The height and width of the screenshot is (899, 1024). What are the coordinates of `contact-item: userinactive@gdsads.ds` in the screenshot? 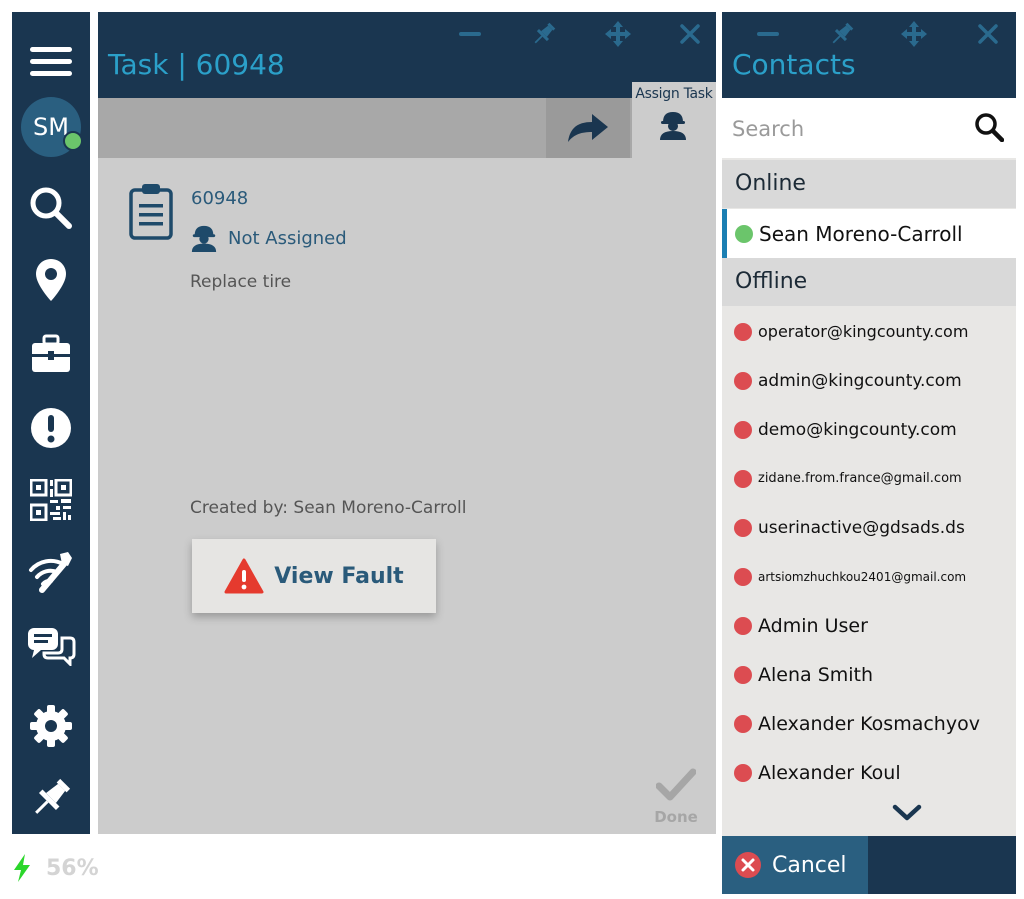 It's located at (869, 527).